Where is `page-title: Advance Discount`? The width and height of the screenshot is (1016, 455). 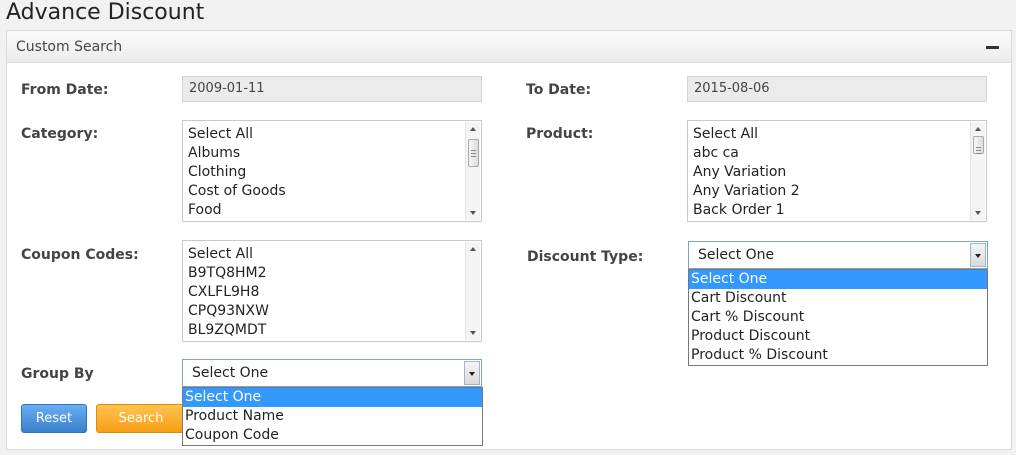
page-title: Advance Discount is located at coordinates (105, 12).